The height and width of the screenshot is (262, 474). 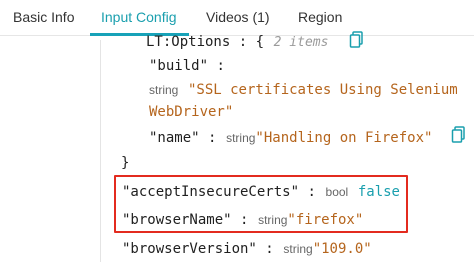 I want to click on lt-options-close-brace: }, so click(x=125, y=161).